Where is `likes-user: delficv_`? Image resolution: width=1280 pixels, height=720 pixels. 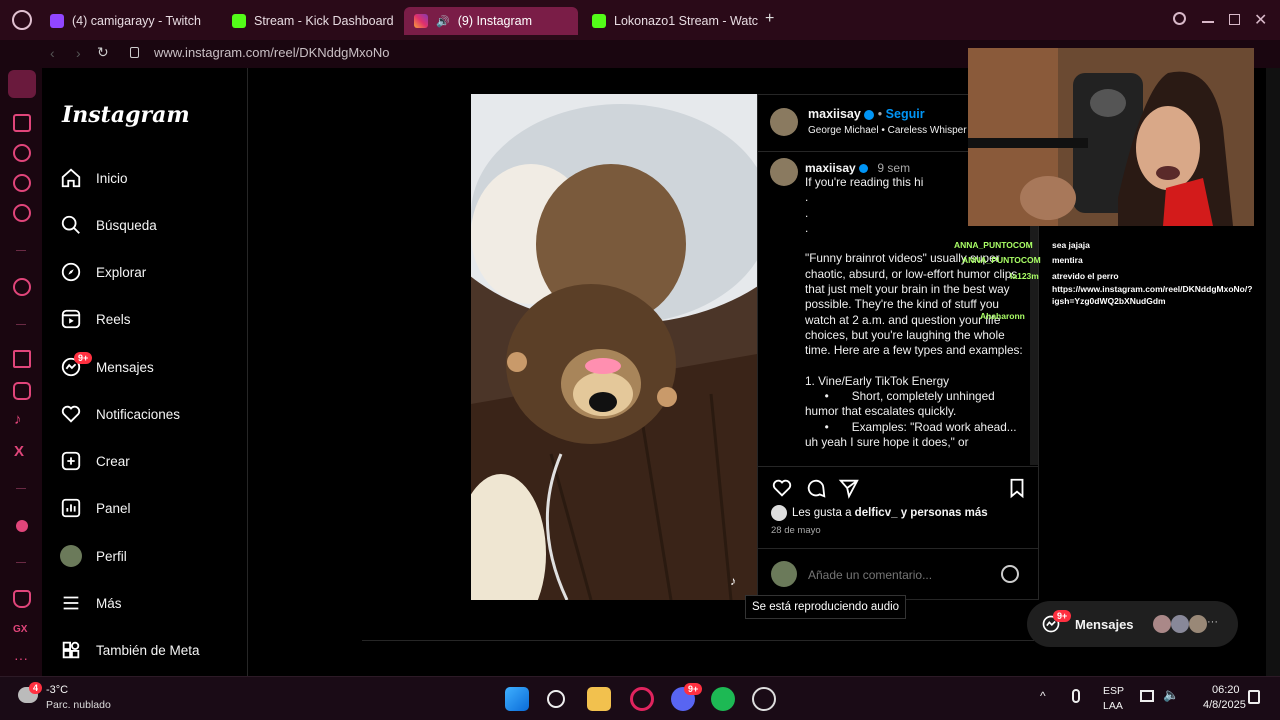
likes-user: delficv_ is located at coordinates (876, 513).